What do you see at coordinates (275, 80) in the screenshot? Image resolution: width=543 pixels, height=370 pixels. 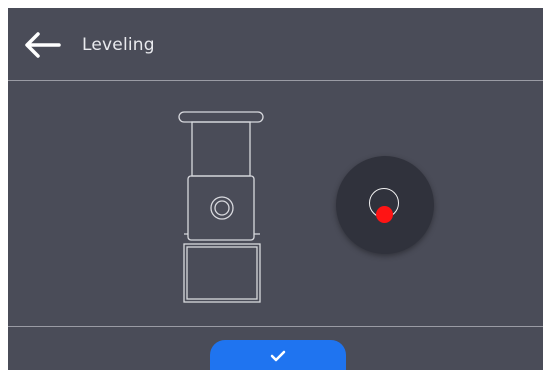 I see `header-divider` at bounding box center [275, 80].